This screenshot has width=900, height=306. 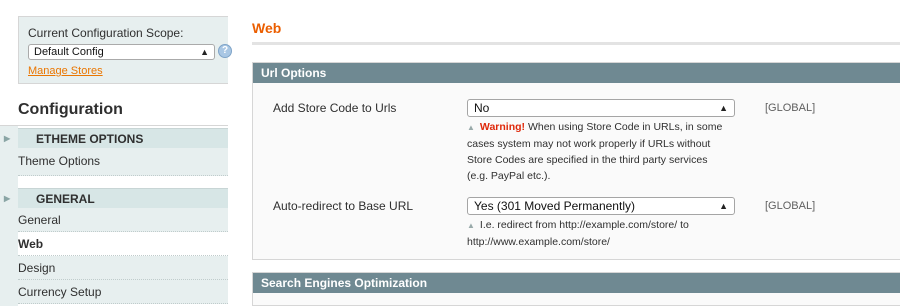 What do you see at coordinates (121, 52) in the screenshot?
I see `scope-select: Default Config ▲` at bounding box center [121, 52].